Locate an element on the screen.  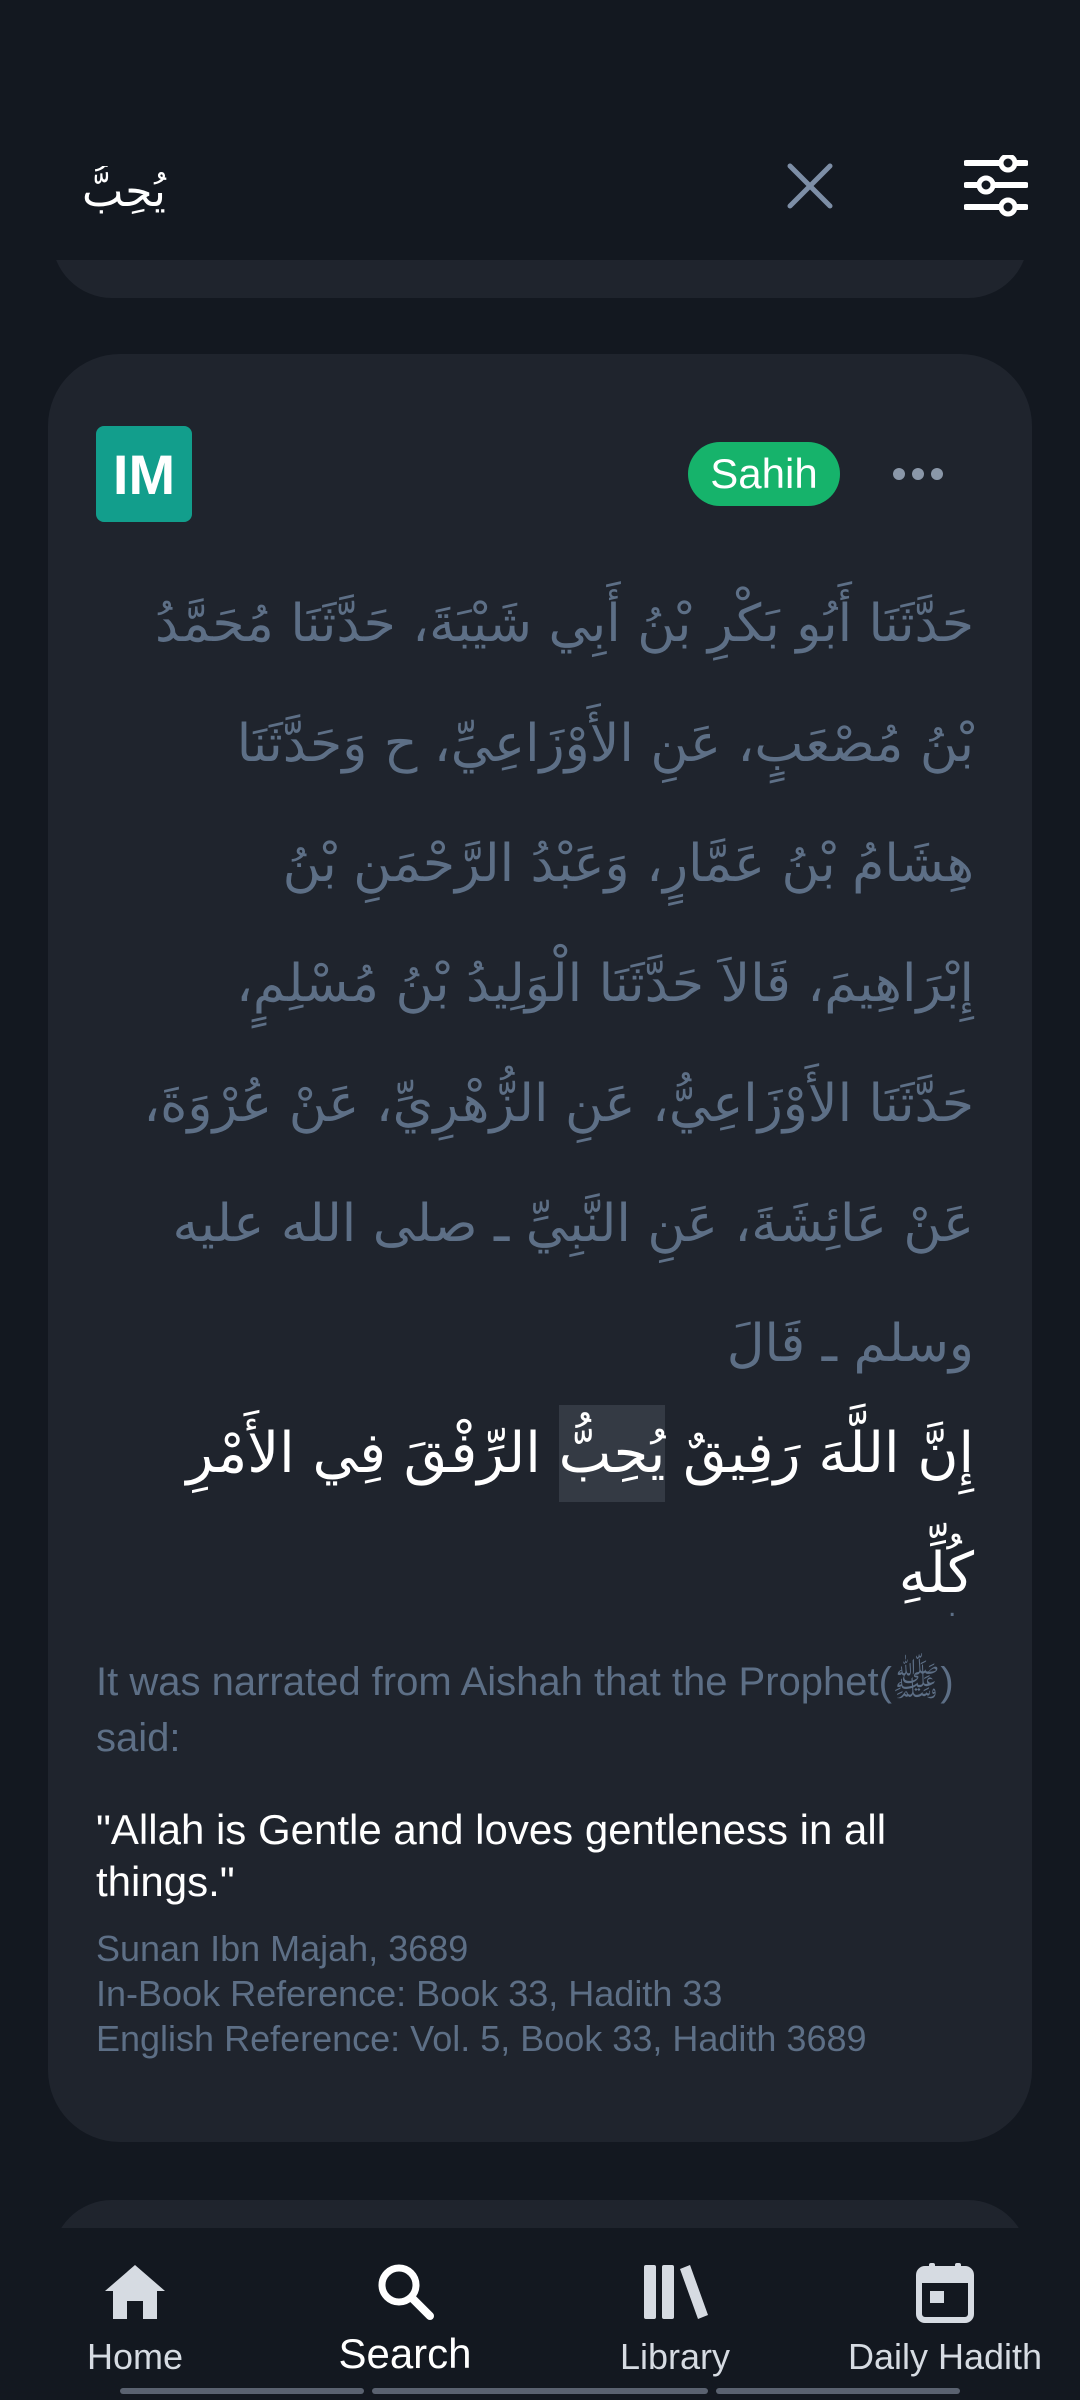
library-icon is located at coordinates (675, 2292).